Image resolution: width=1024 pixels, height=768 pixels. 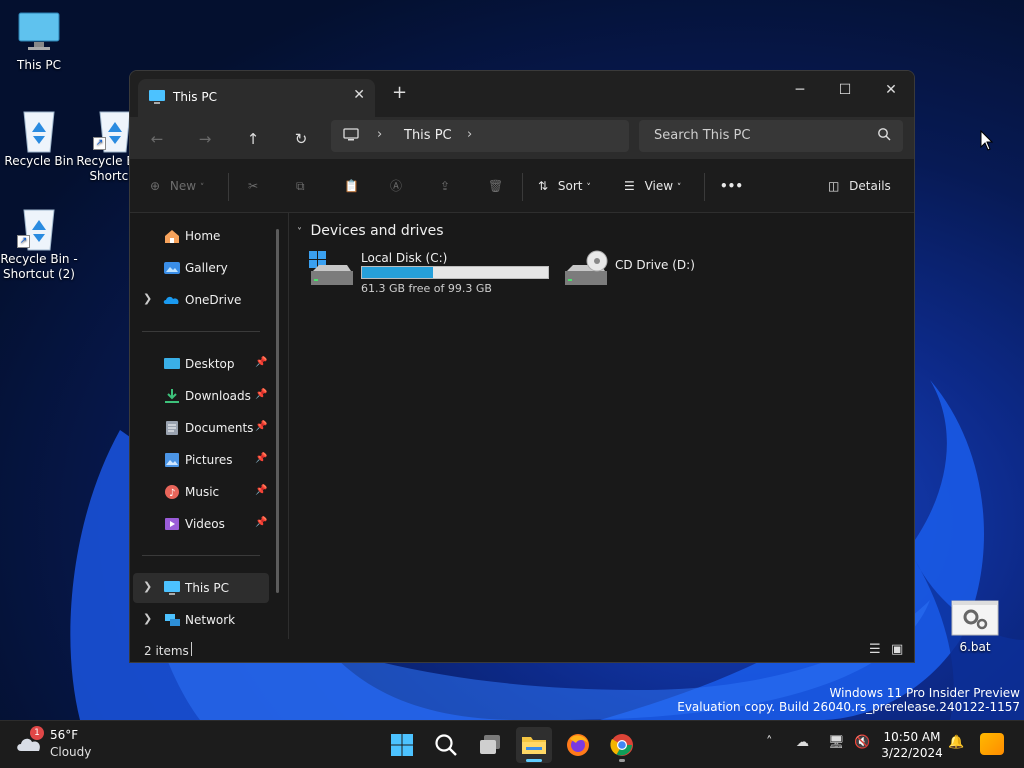 I want to click on sidebar-item-pictures: Pictures 📌, so click(x=201, y=460).